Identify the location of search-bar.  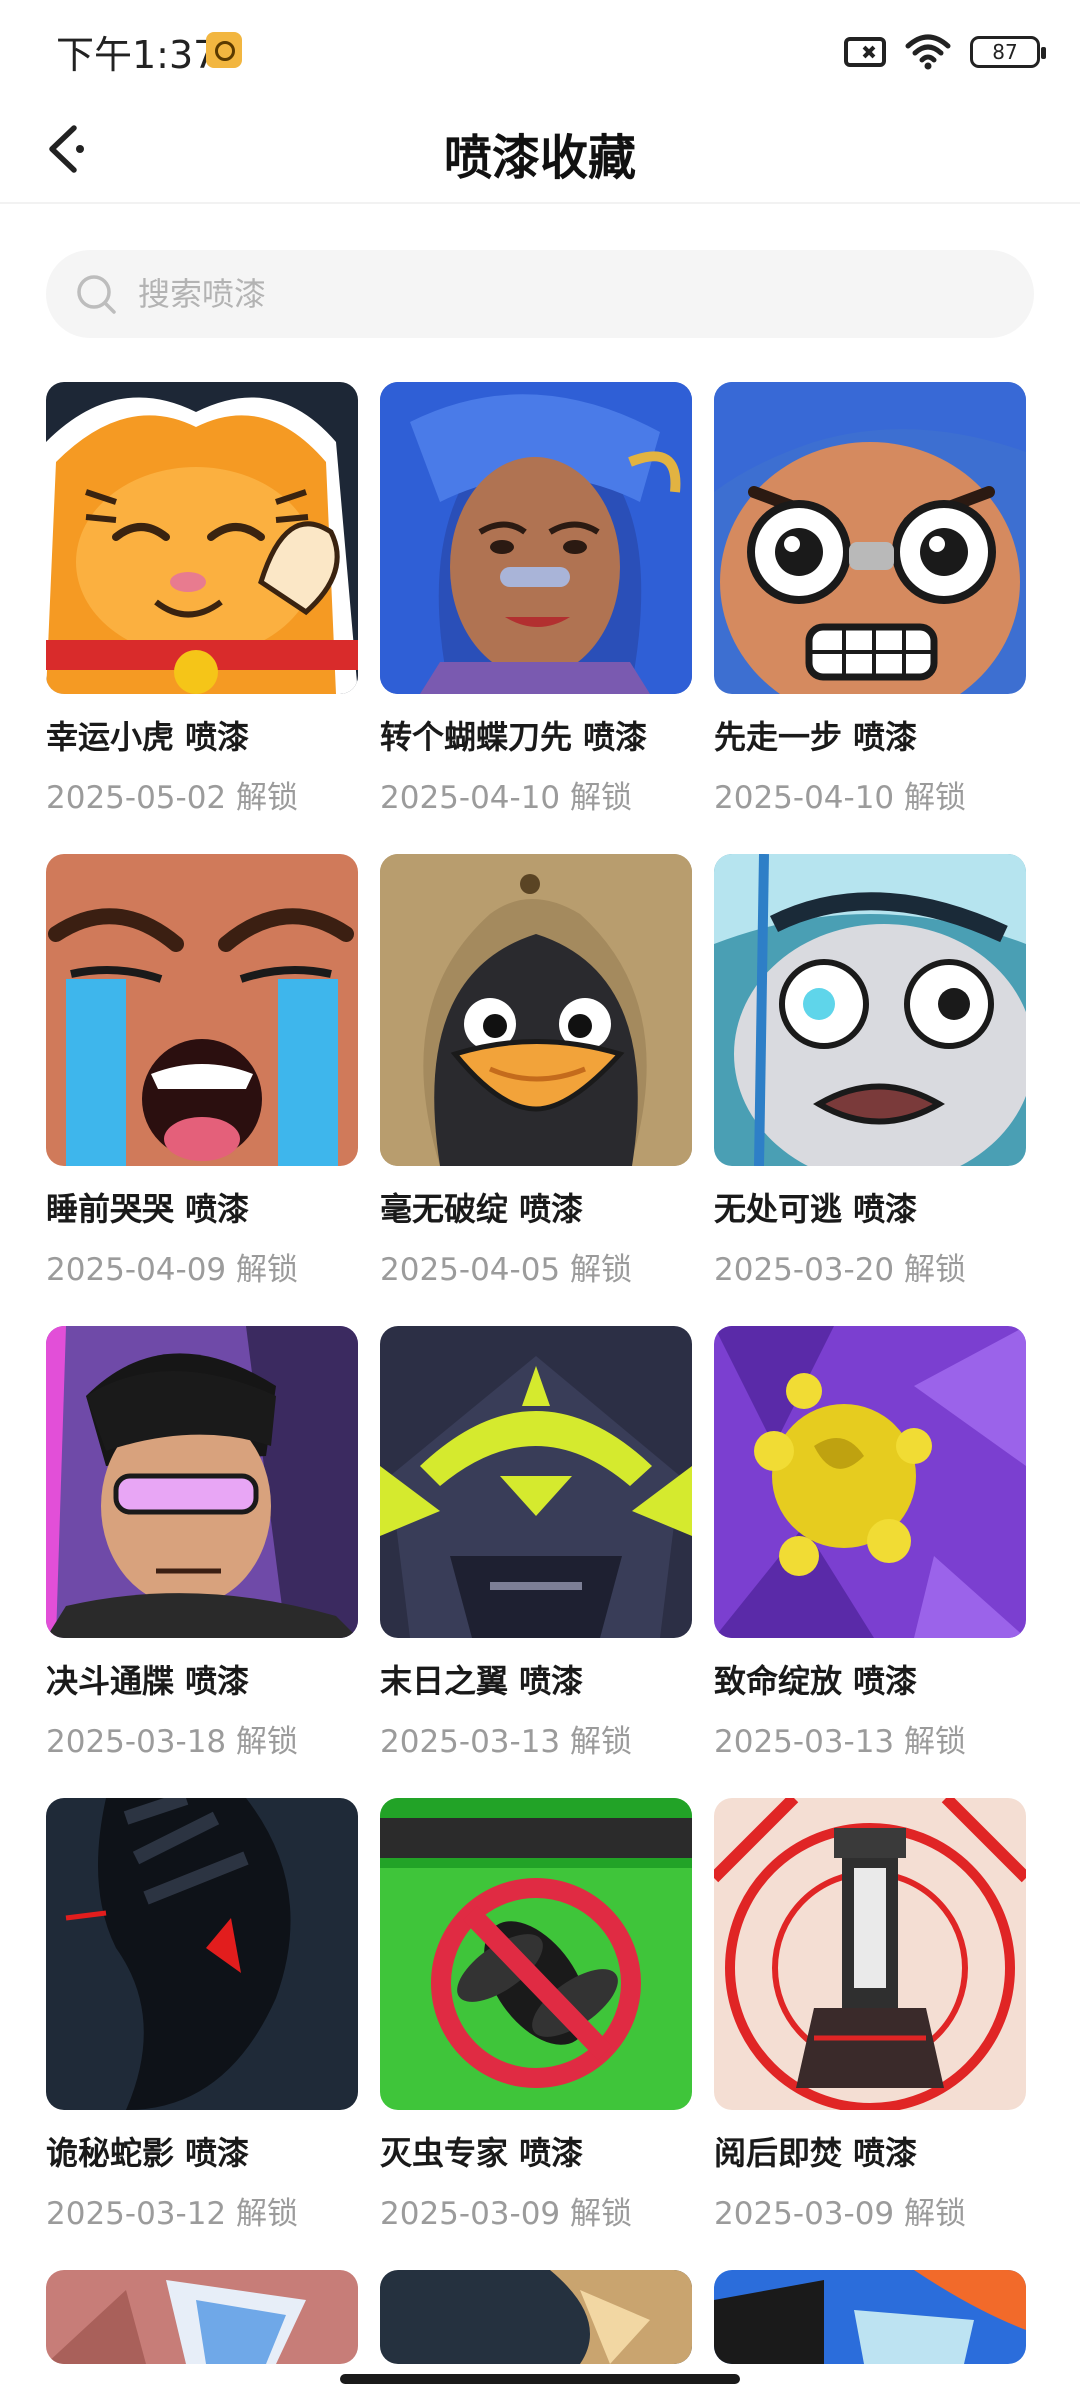
(540, 294).